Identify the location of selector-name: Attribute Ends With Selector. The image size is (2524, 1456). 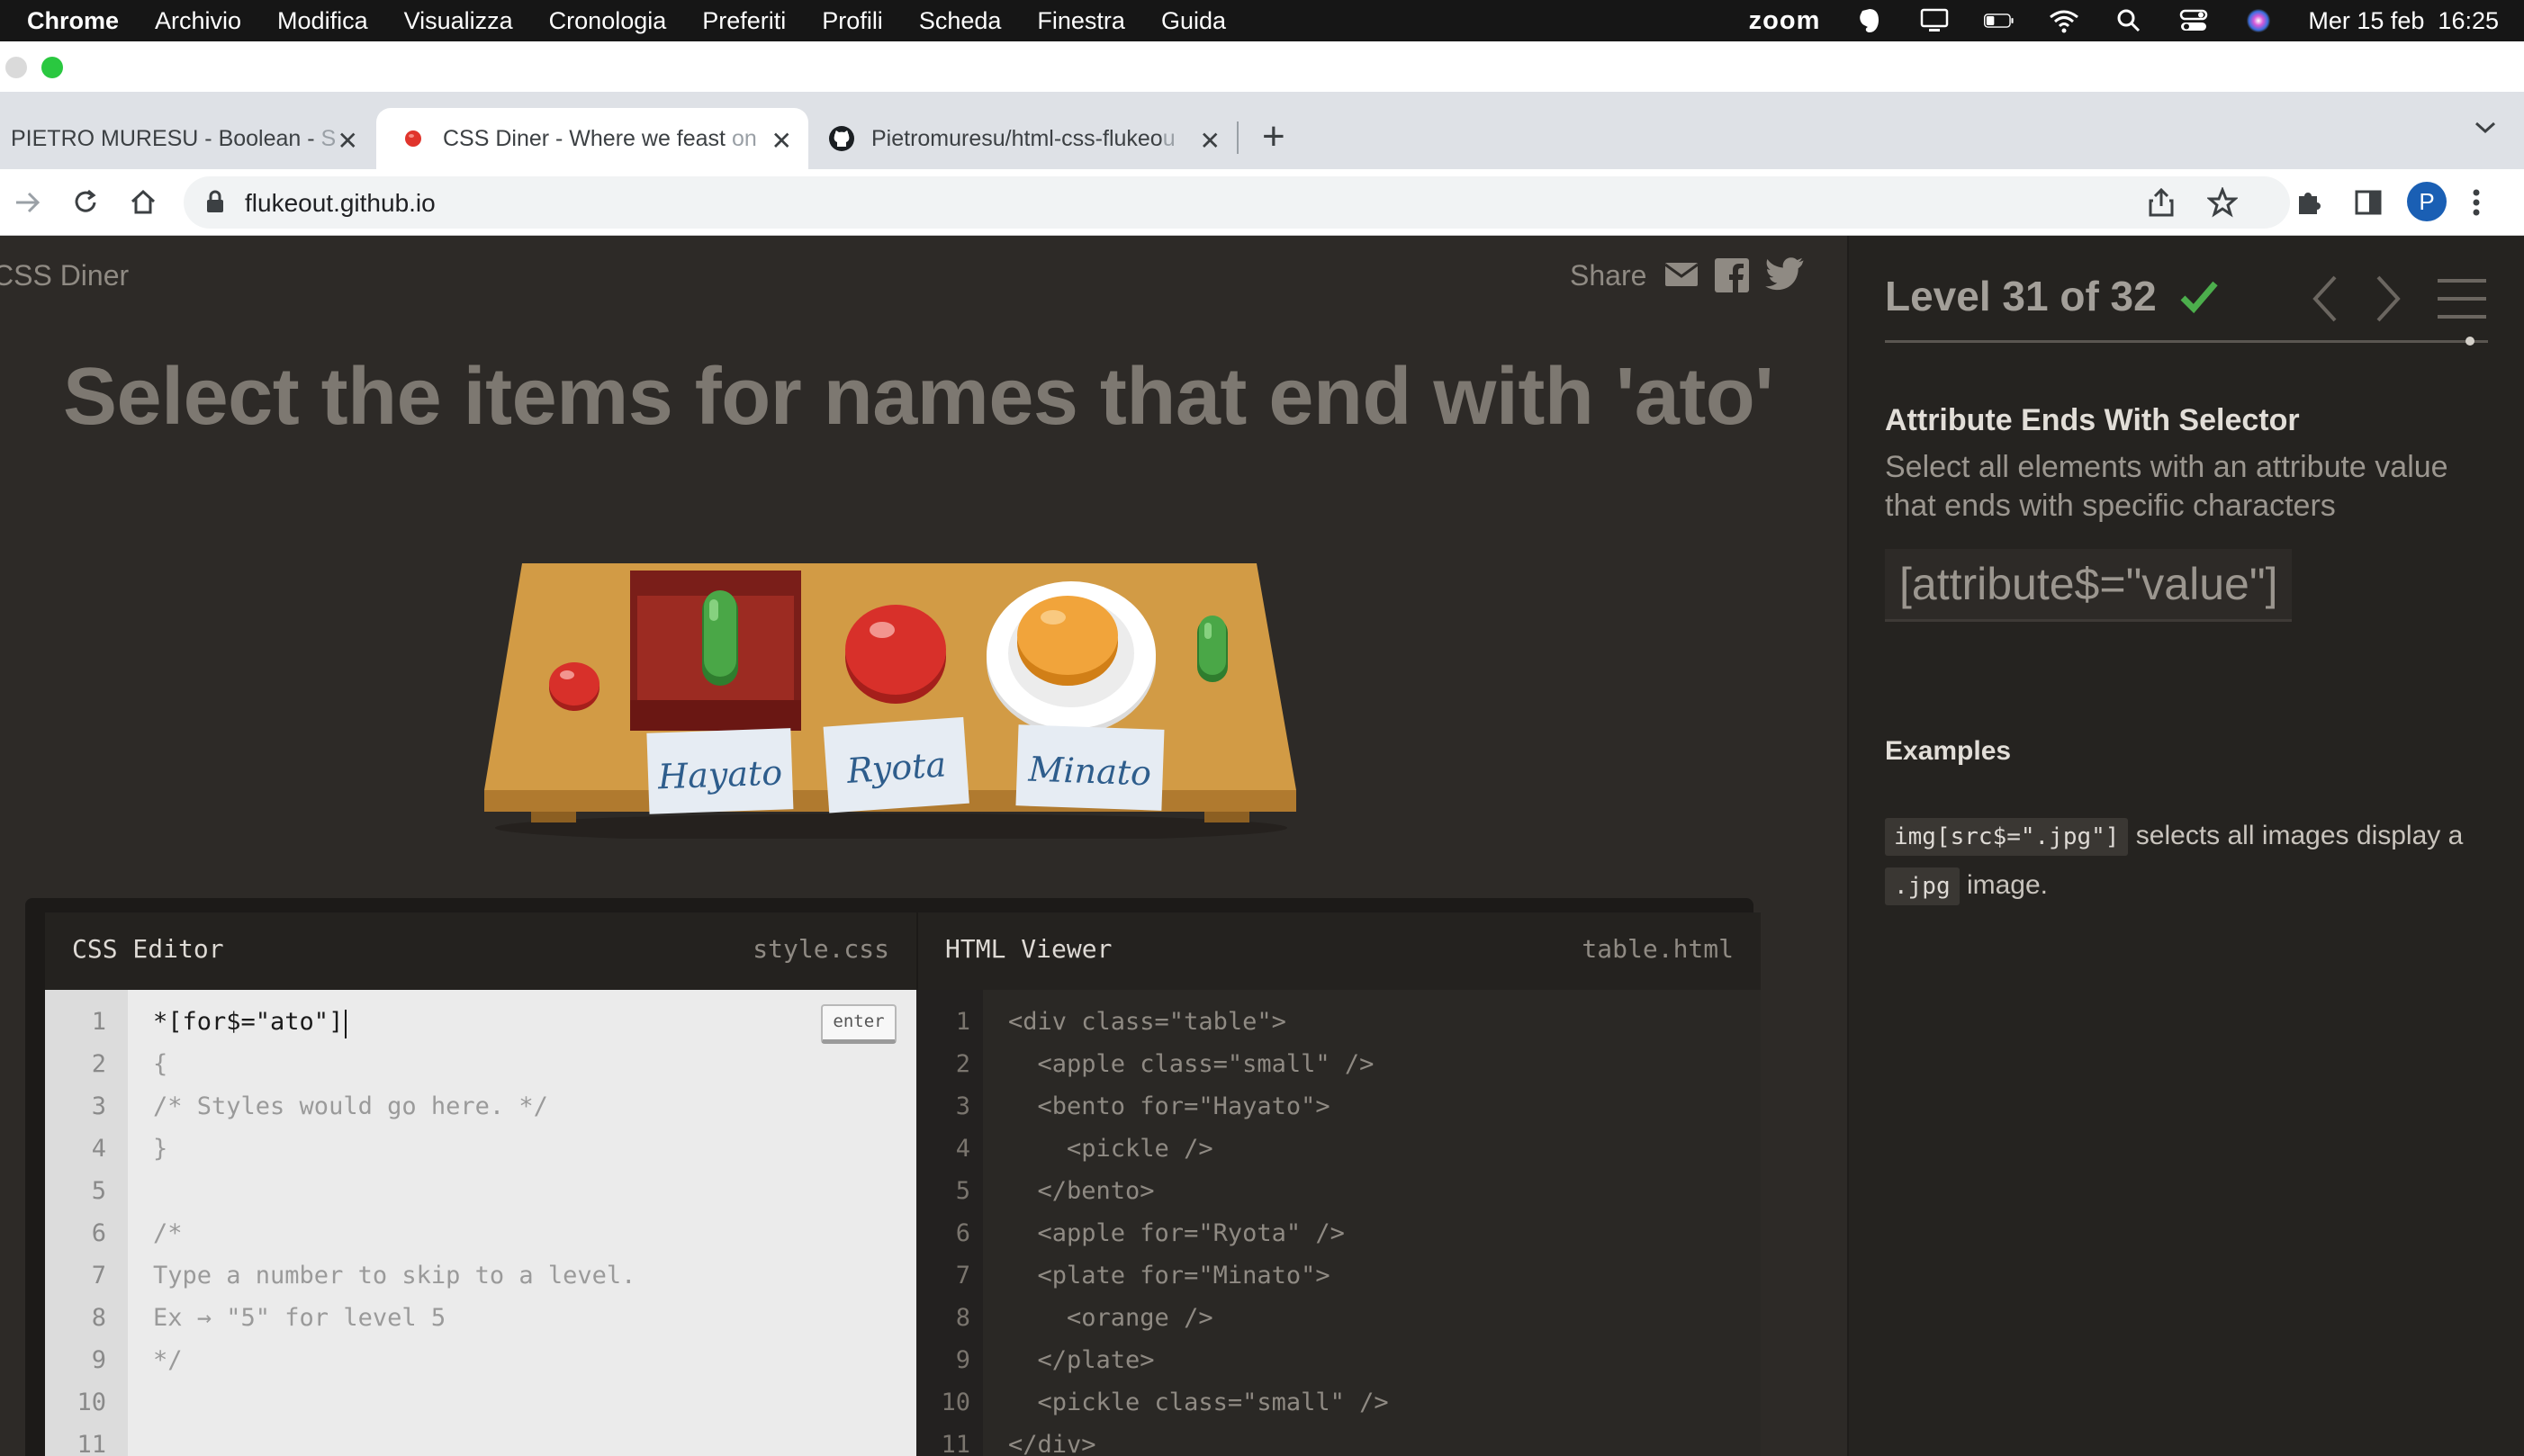
(2092, 420).